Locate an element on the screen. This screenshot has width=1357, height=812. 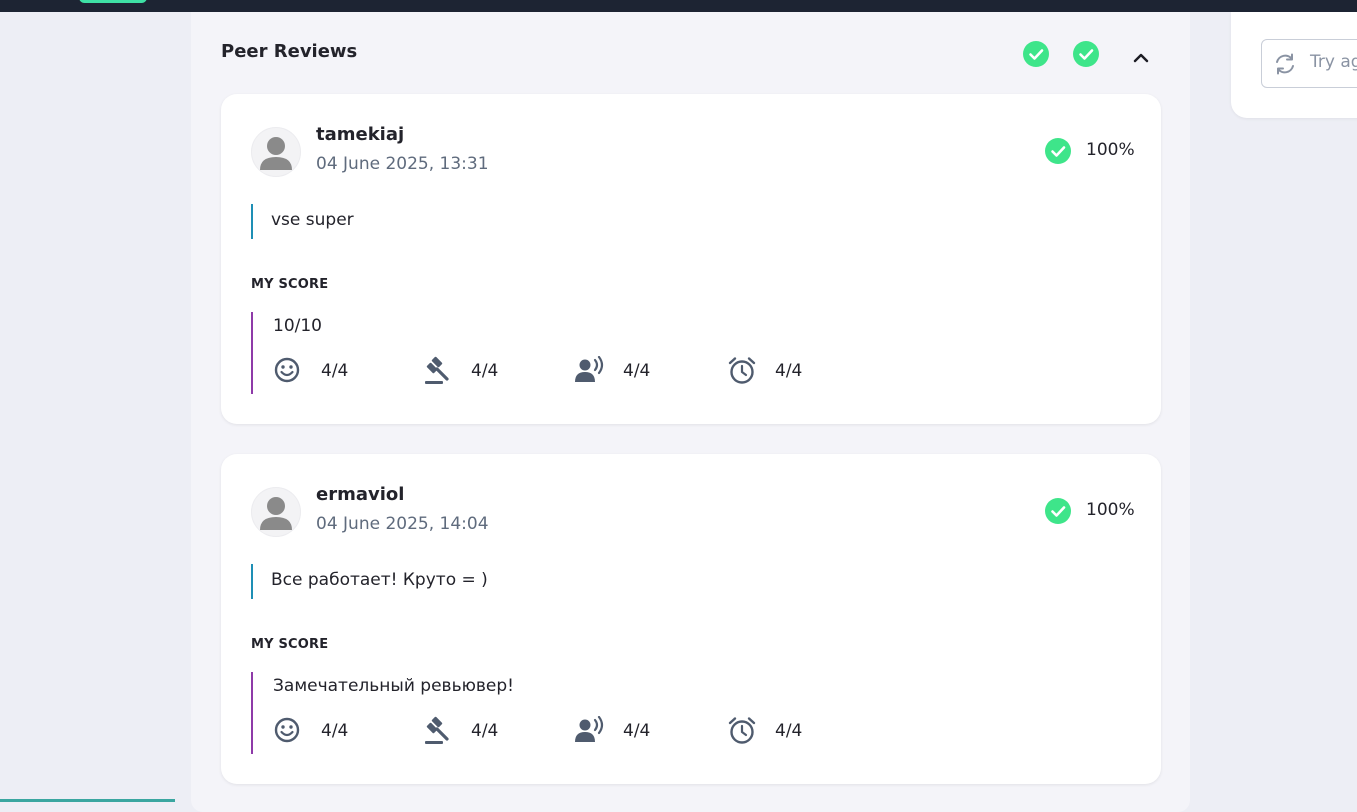
try-again-button: Try ag is located at coordinates (1309, 63).